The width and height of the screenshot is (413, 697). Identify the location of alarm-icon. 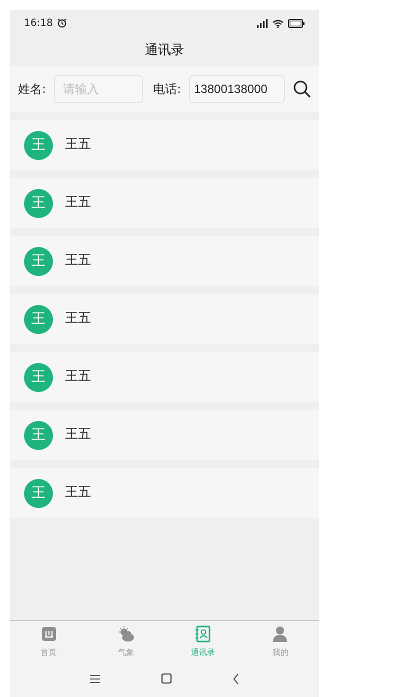
(61, 23).